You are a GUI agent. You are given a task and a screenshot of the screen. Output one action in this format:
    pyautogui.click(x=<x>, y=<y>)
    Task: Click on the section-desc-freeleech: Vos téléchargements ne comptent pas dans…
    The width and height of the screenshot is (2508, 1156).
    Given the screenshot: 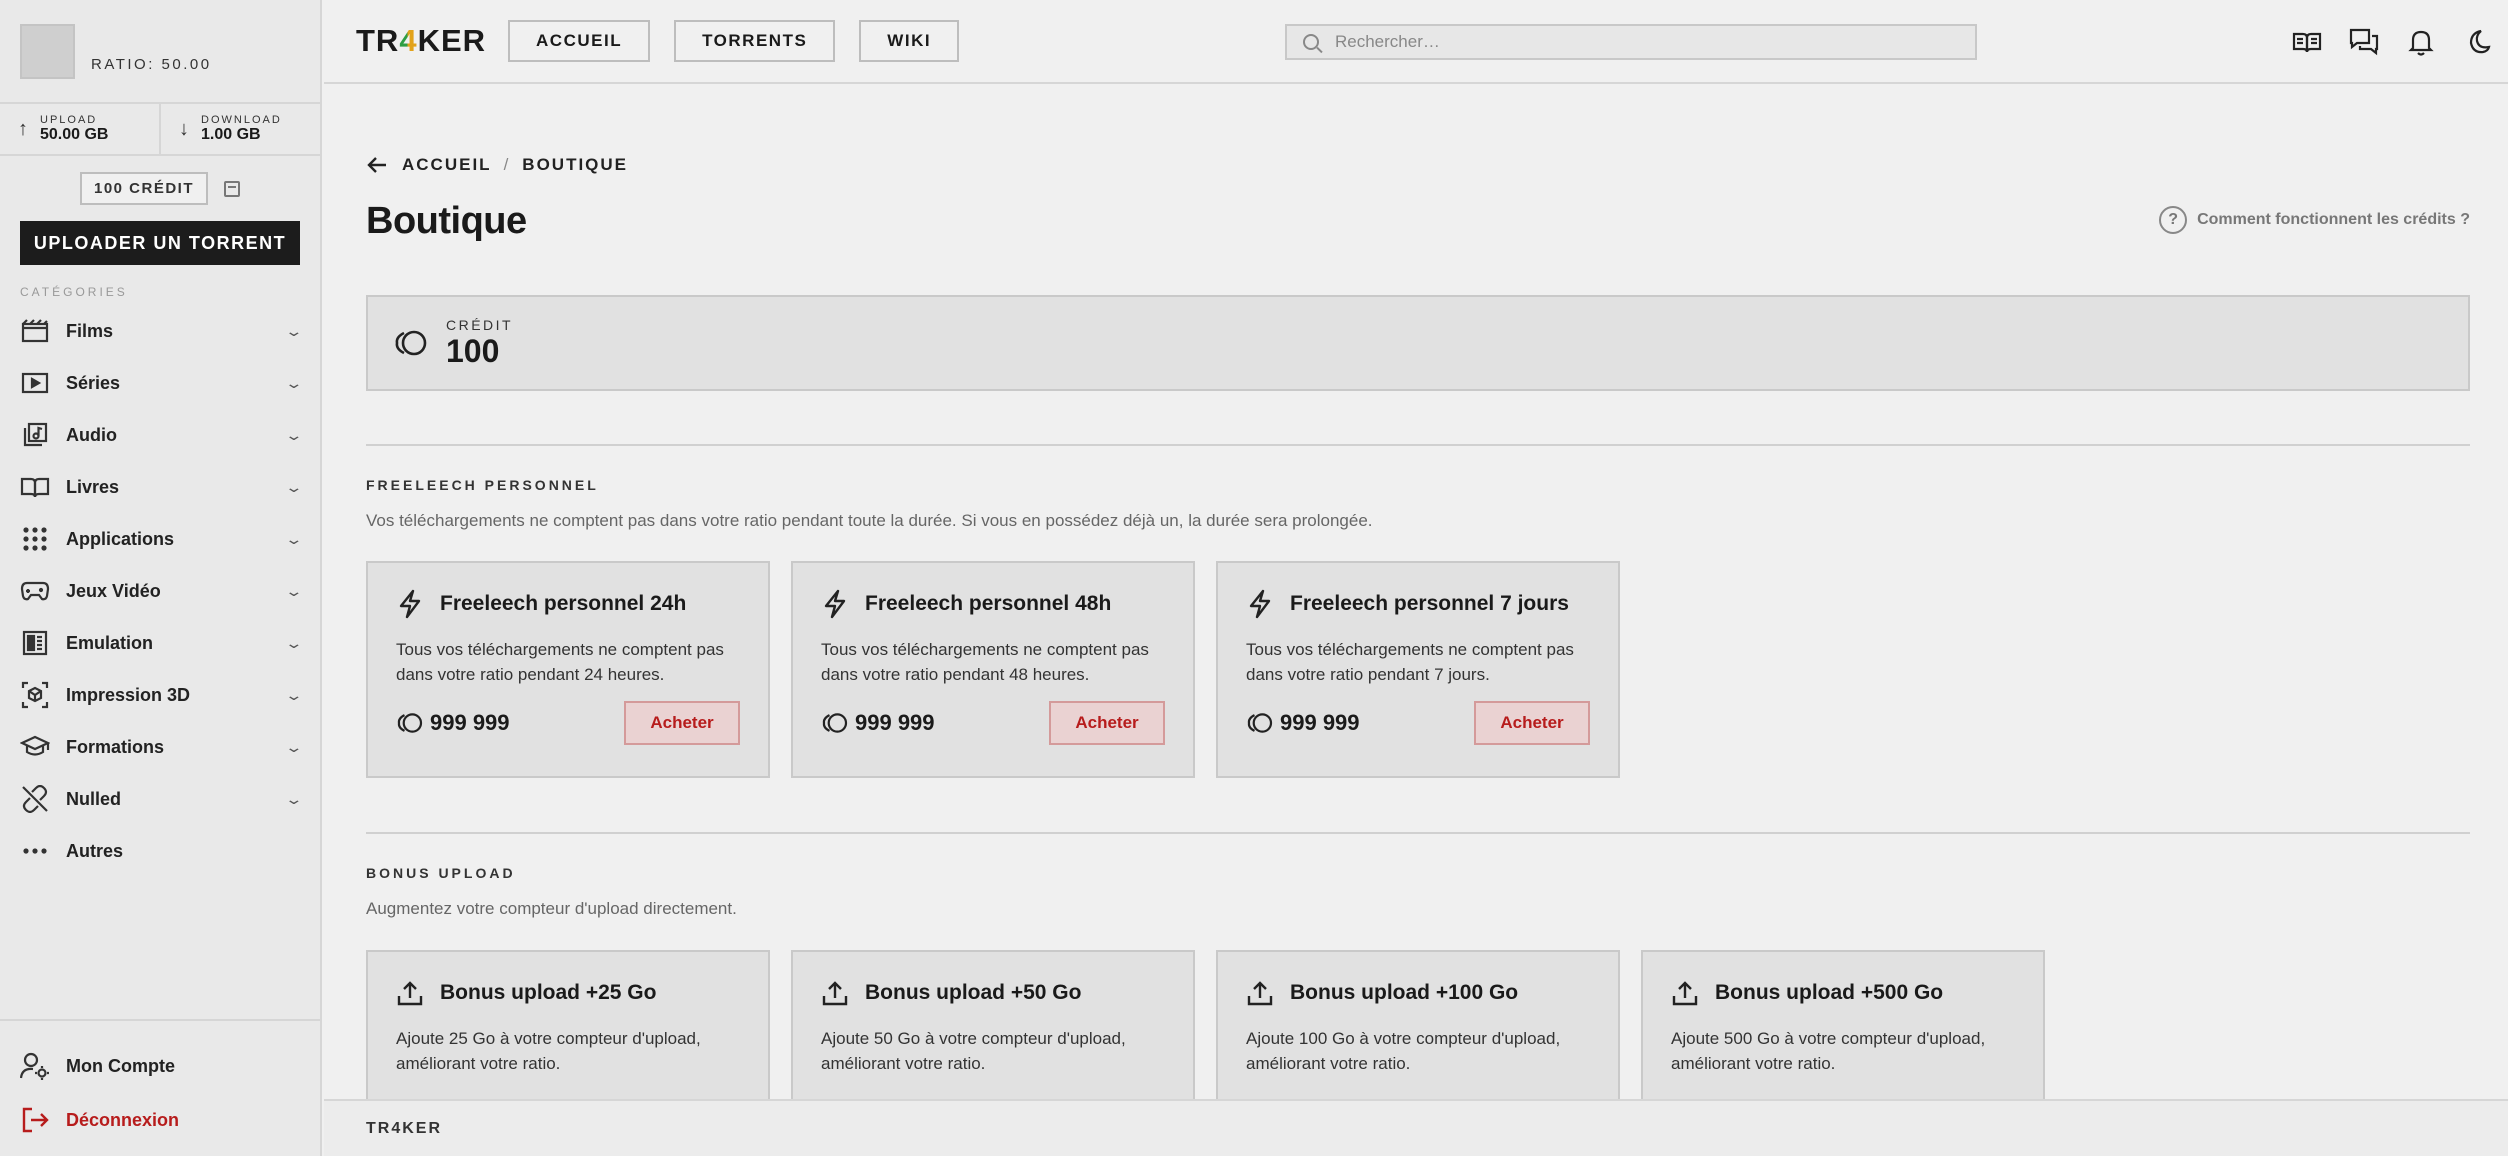 What is the action you would take?
    pyautogui.click(x=869, y=520)
    